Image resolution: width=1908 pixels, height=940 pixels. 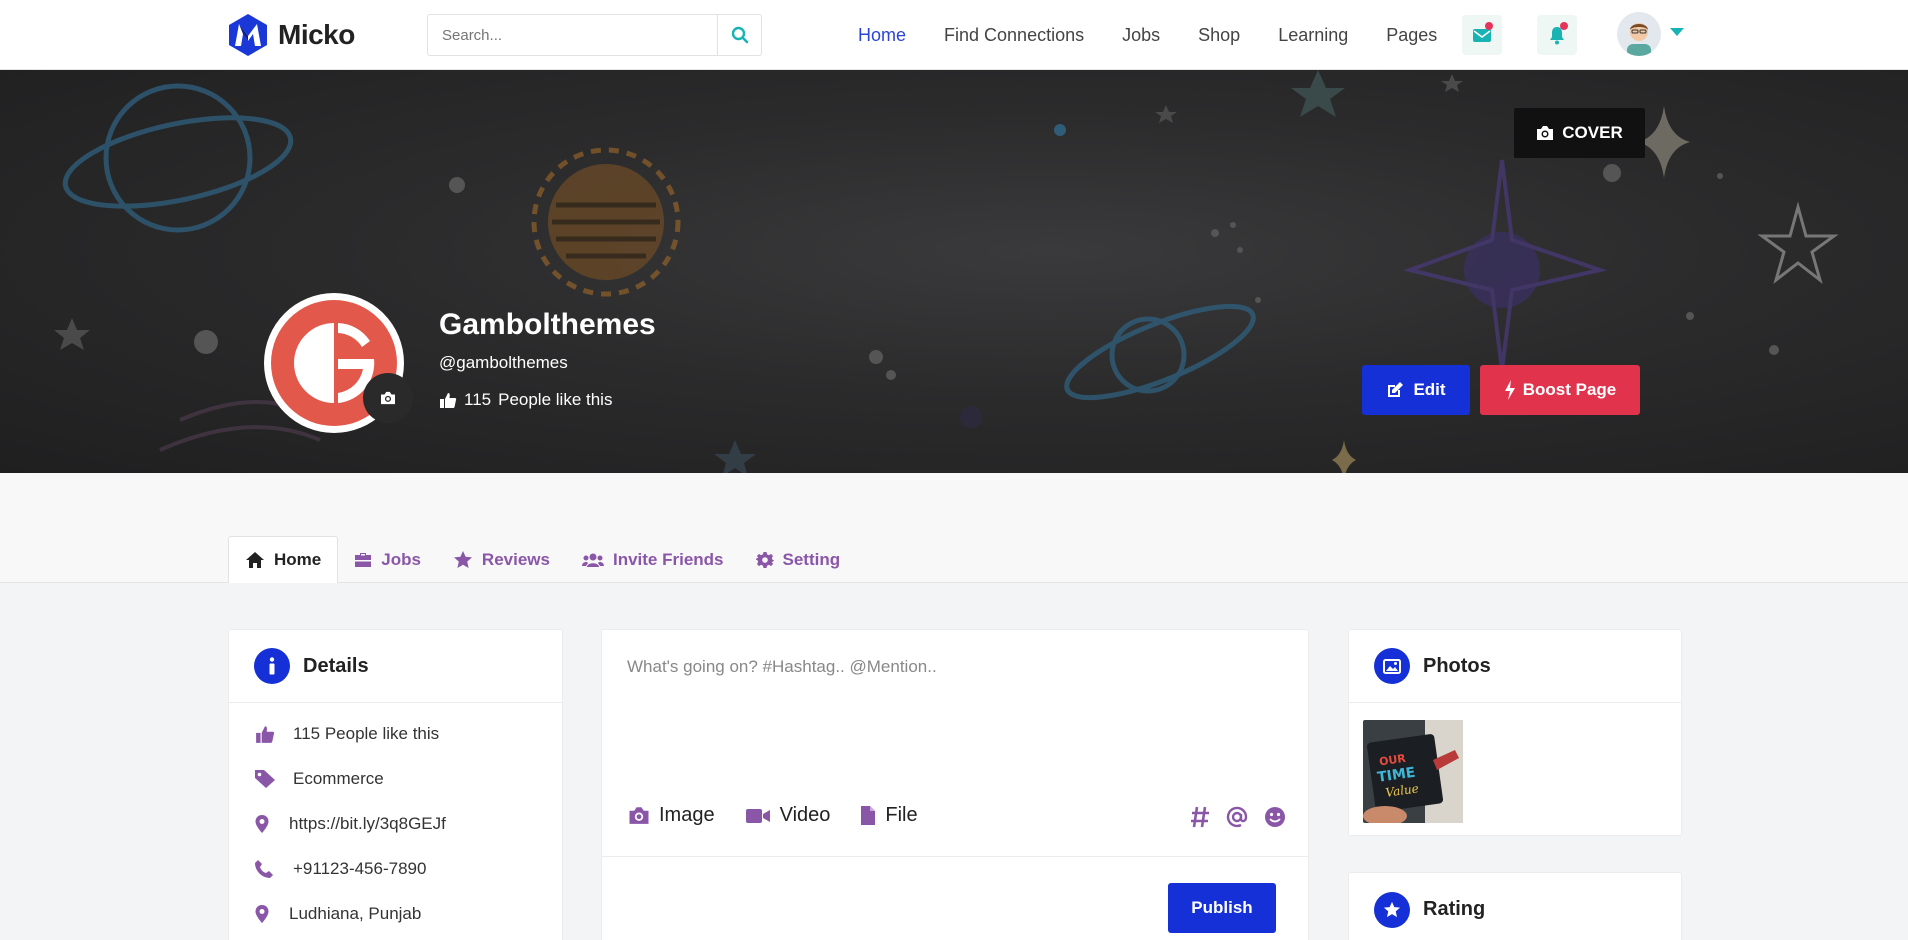 What do you see at coordinates (572, 35) in the screenshot?
I see `search-input` at bounding box center [572, 35].